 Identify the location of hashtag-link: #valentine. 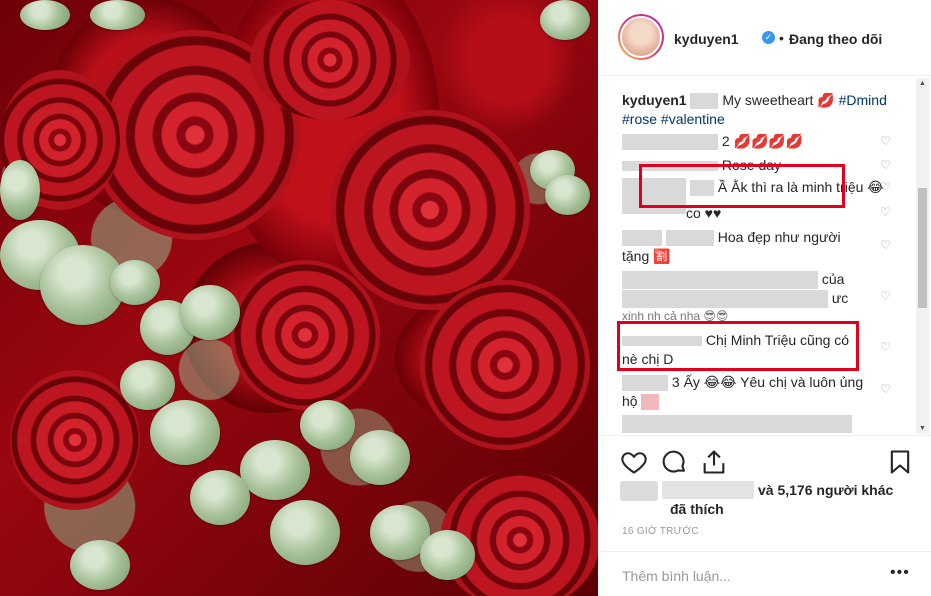
(693, 119).